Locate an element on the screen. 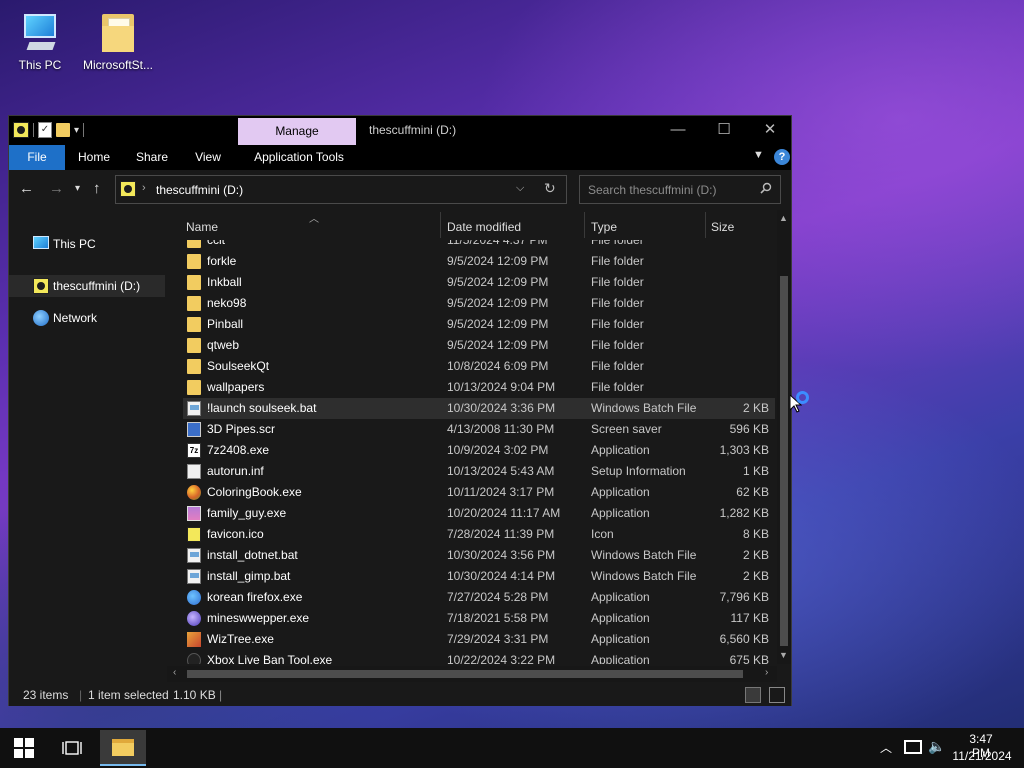 The image size is (1024, 768). file-name: Pinball is located at coordinates (225, 324).